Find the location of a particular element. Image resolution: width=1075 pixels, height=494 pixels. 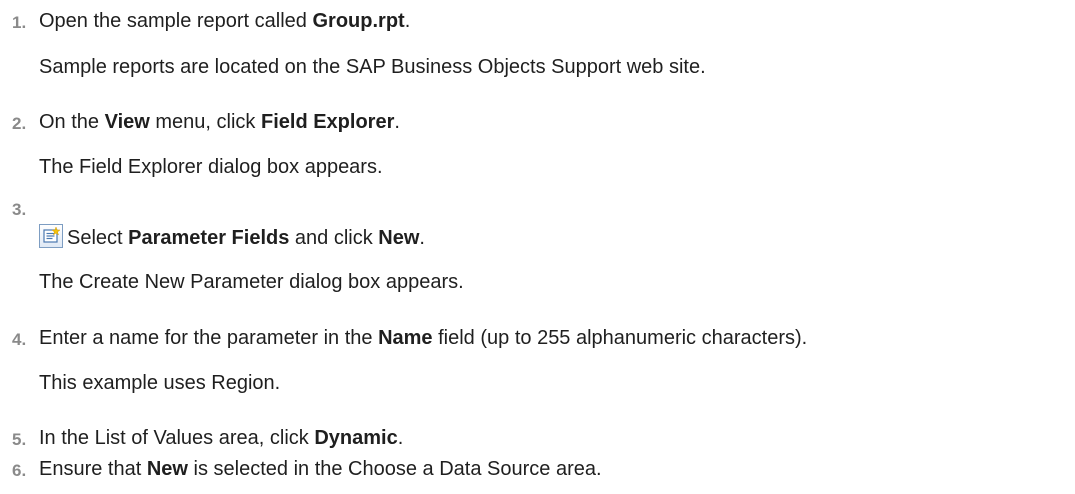

option-name: New is located at coordinates (167, 469).